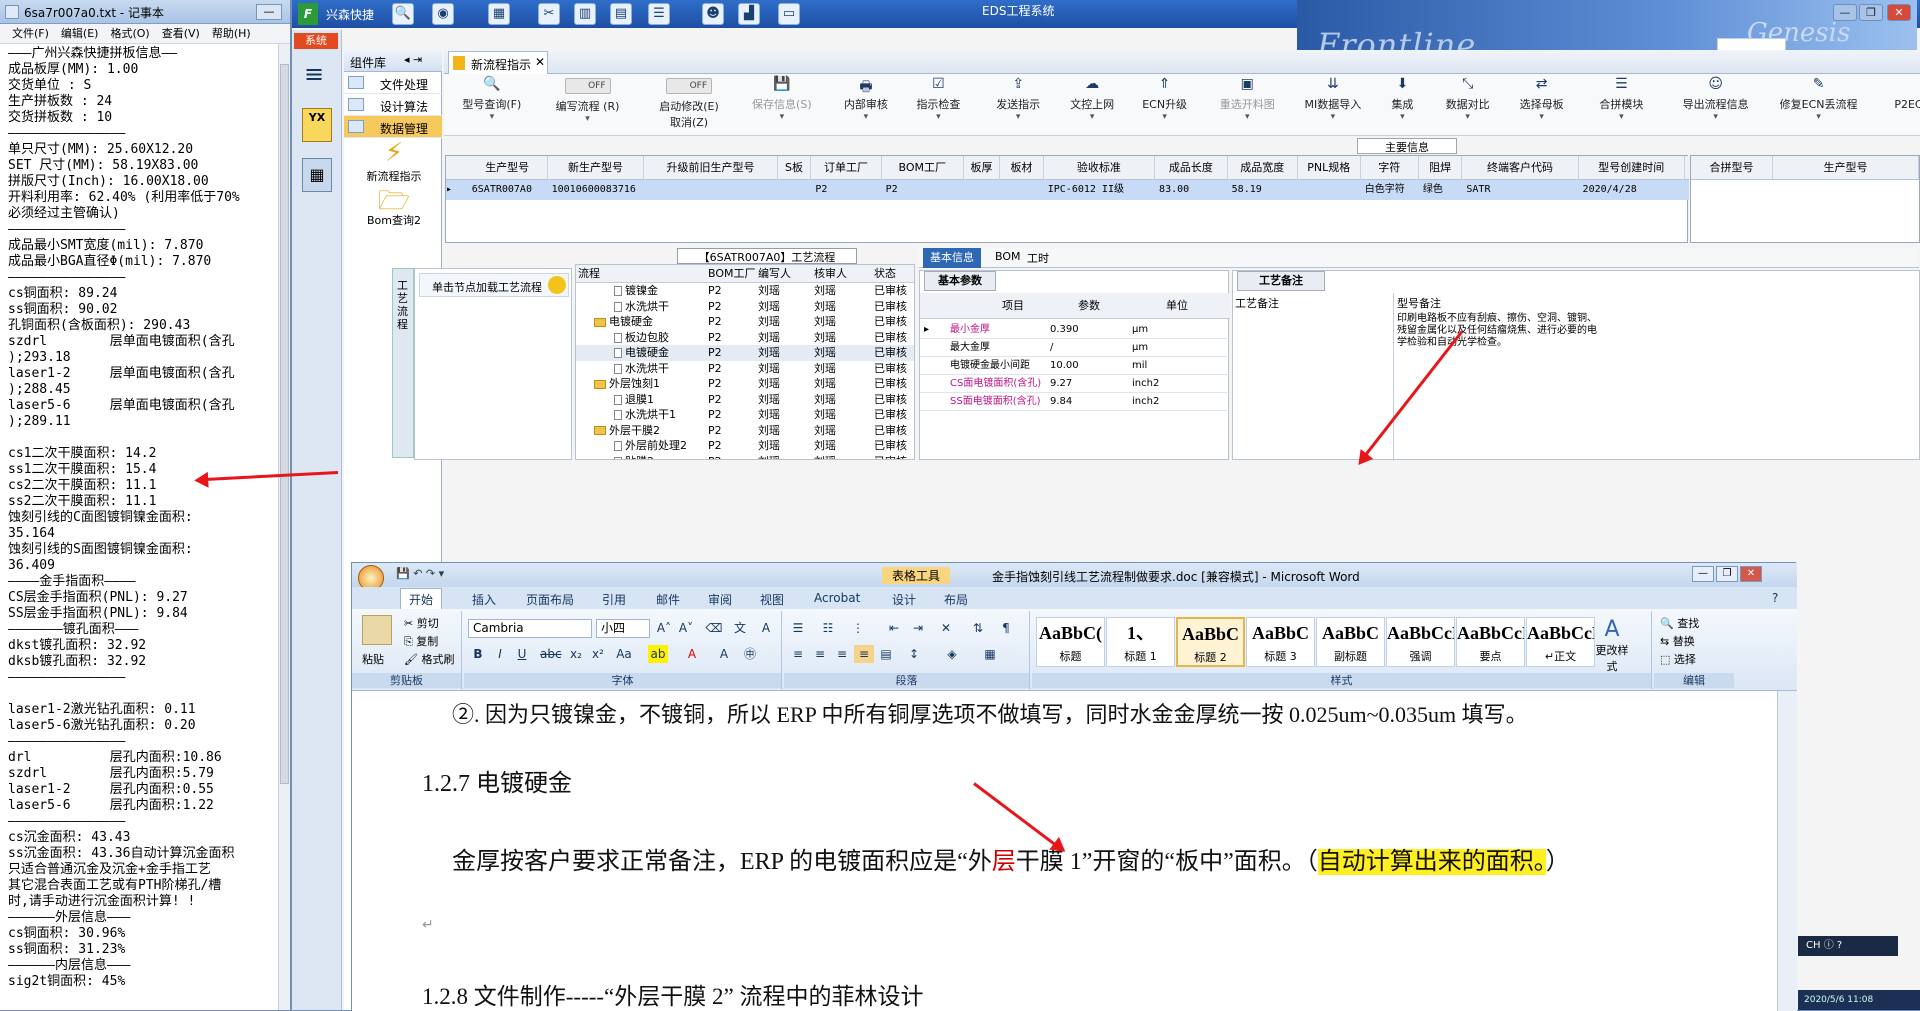 This screenshot has width=1920, height=1011. I want to click on grid-col-header: 阻焊, so click(1441, 168).